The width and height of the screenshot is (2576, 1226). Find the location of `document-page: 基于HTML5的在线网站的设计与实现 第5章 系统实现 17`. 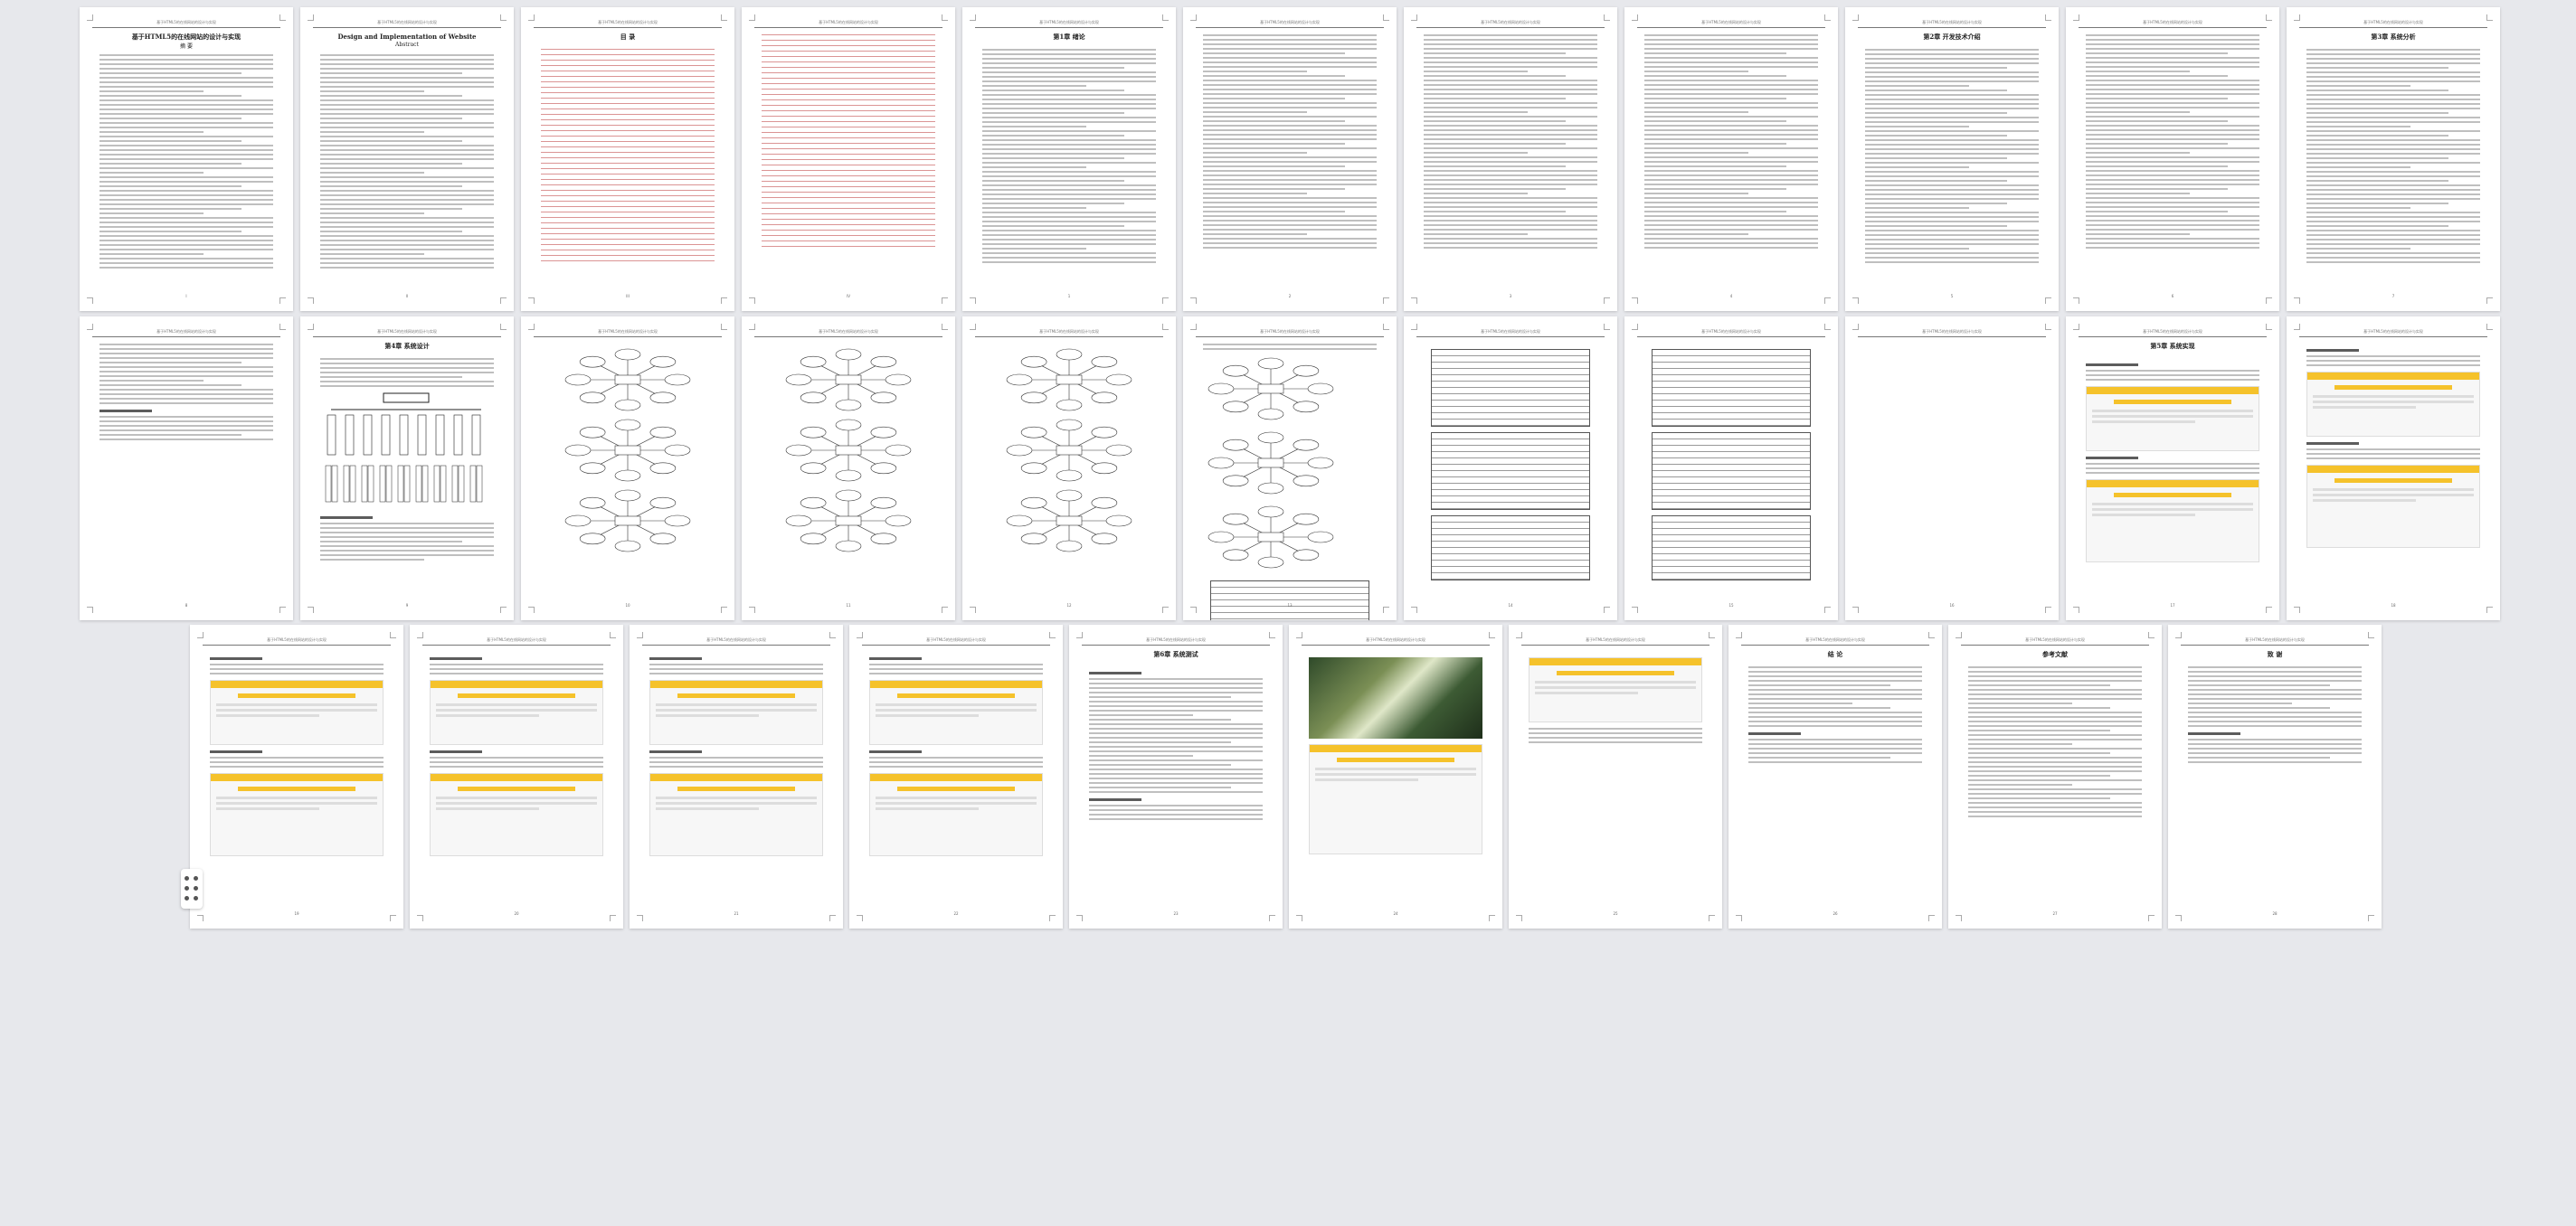

document-page: 基于HTML5的在线网站的设计与实现 第5章 系统实现 17 is located at coordinates (2172, 468).